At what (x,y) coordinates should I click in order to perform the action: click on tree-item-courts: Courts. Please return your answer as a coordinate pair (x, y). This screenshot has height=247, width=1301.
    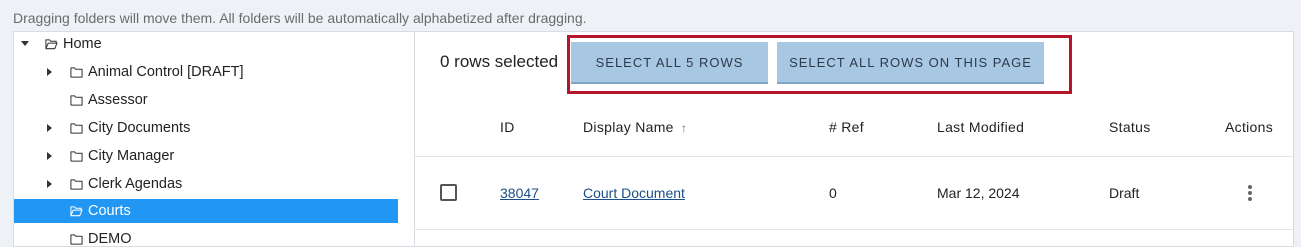
    Looking at the image, I should click on (206, 211).